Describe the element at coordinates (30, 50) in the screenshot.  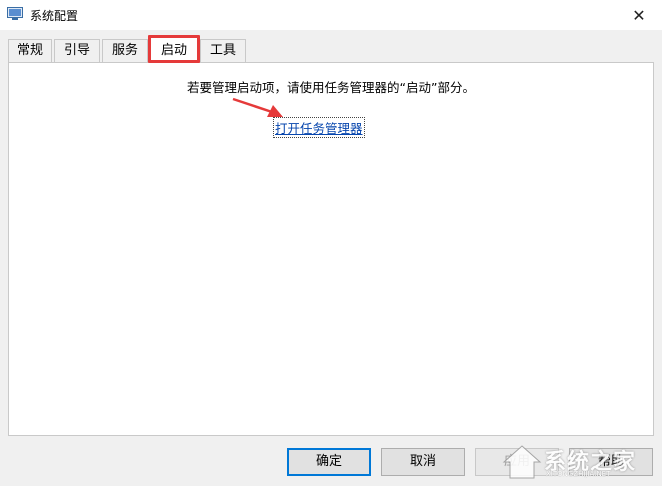
I see `tab-general: 常规` at that location.